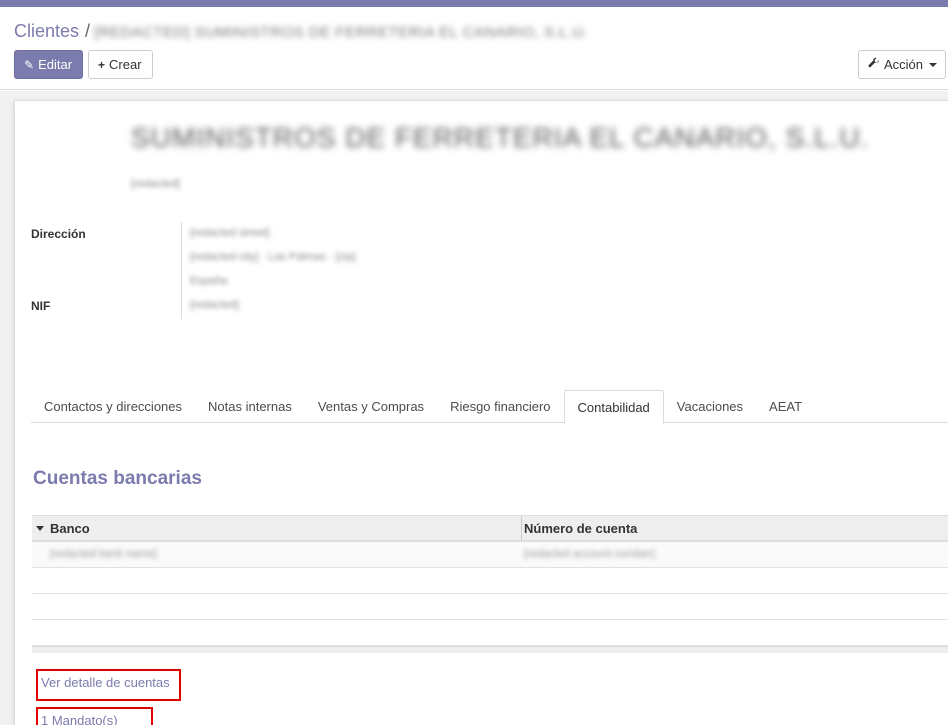  What do you see at coordinates (117, 478) in the screenshot?
I see `bank-accounts-title: Cuentas bancarias` at bounding box center [117, 478].